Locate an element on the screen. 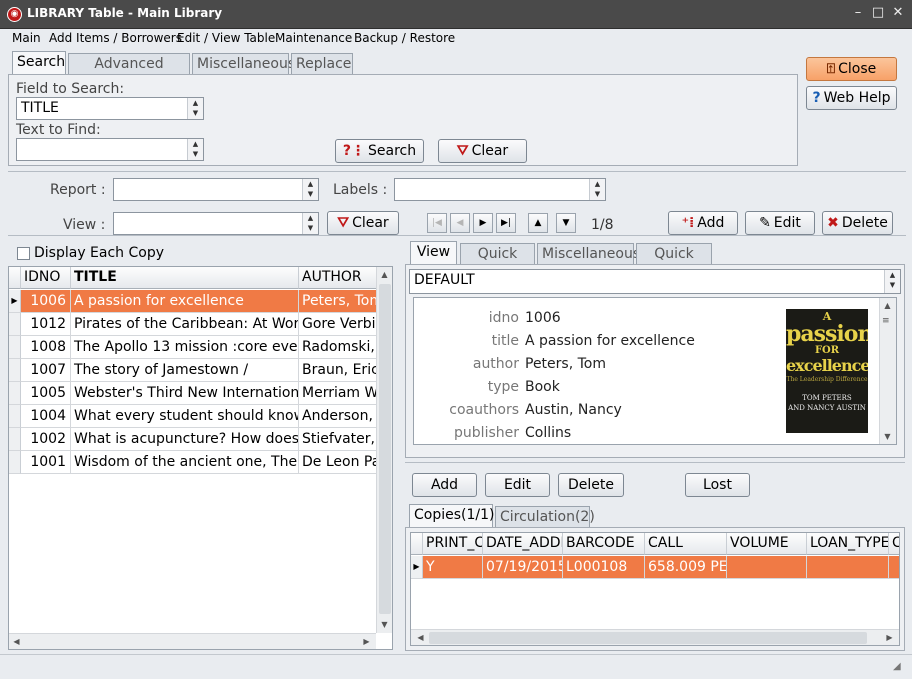  copies-column-header: C is located at coordinates (894, 544).